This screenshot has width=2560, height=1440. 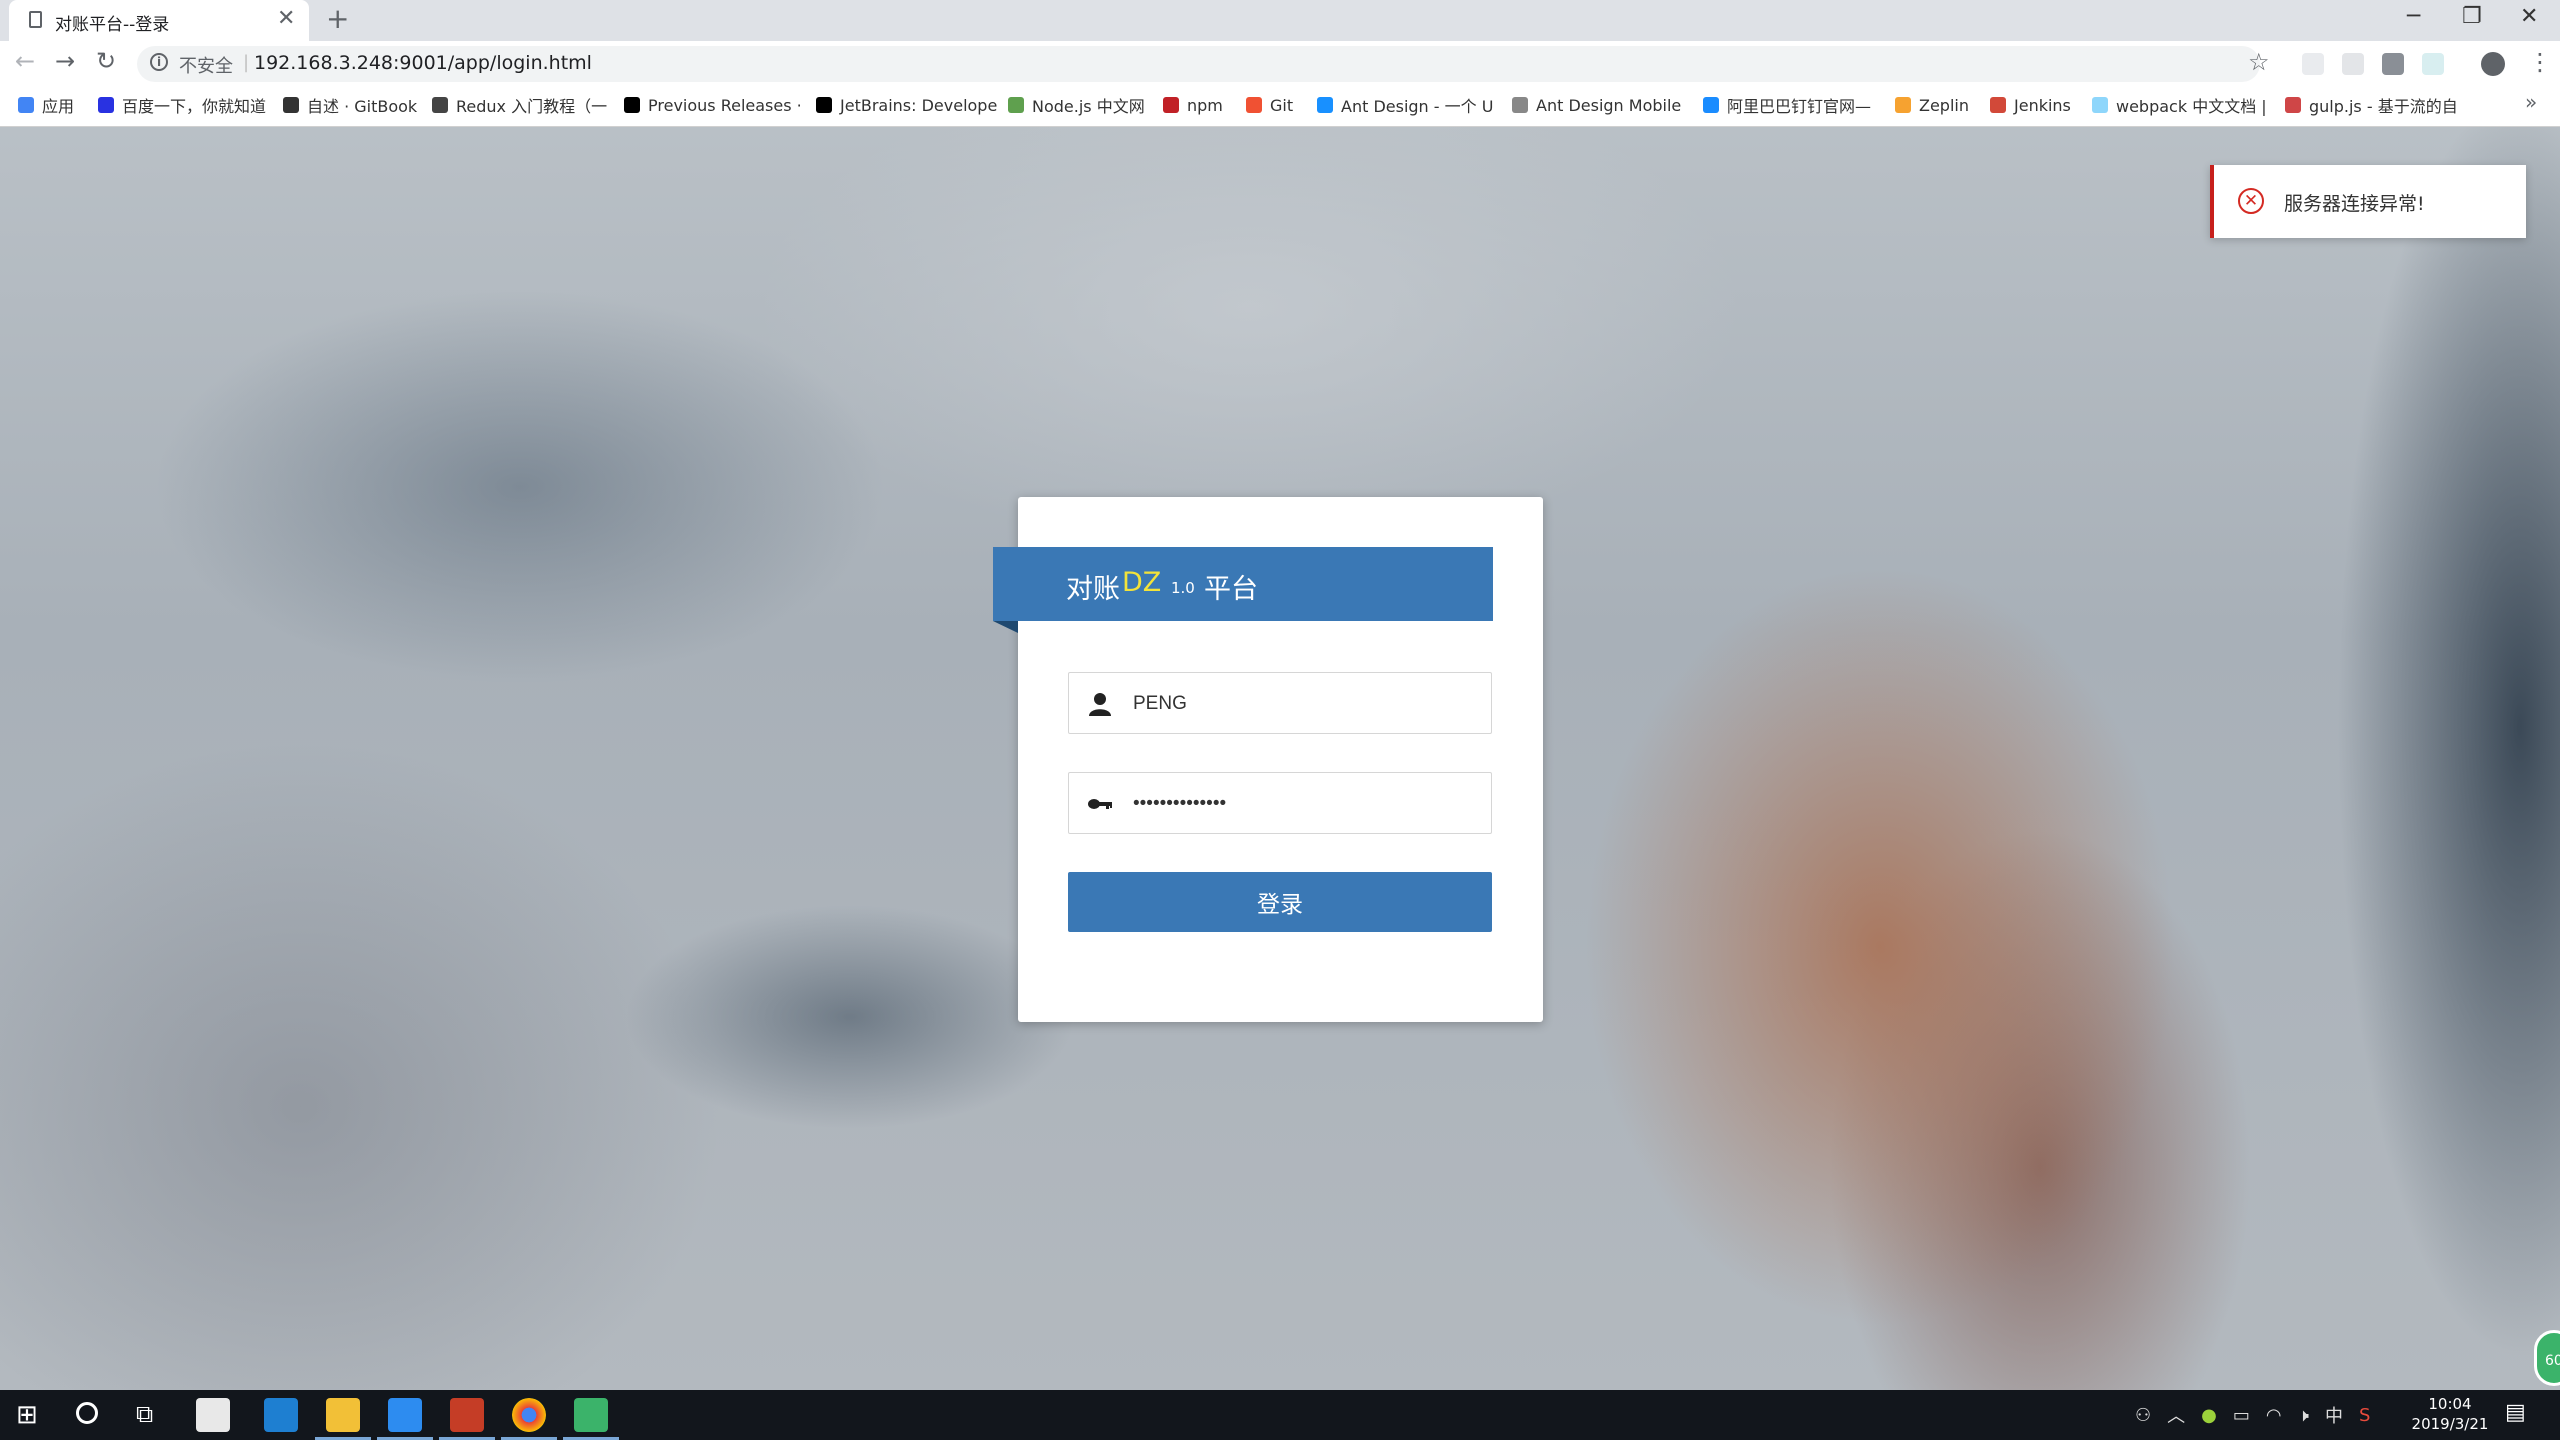 I want to click on bookmark-label: 自述 · GitBook, so click(x=362, y=106).